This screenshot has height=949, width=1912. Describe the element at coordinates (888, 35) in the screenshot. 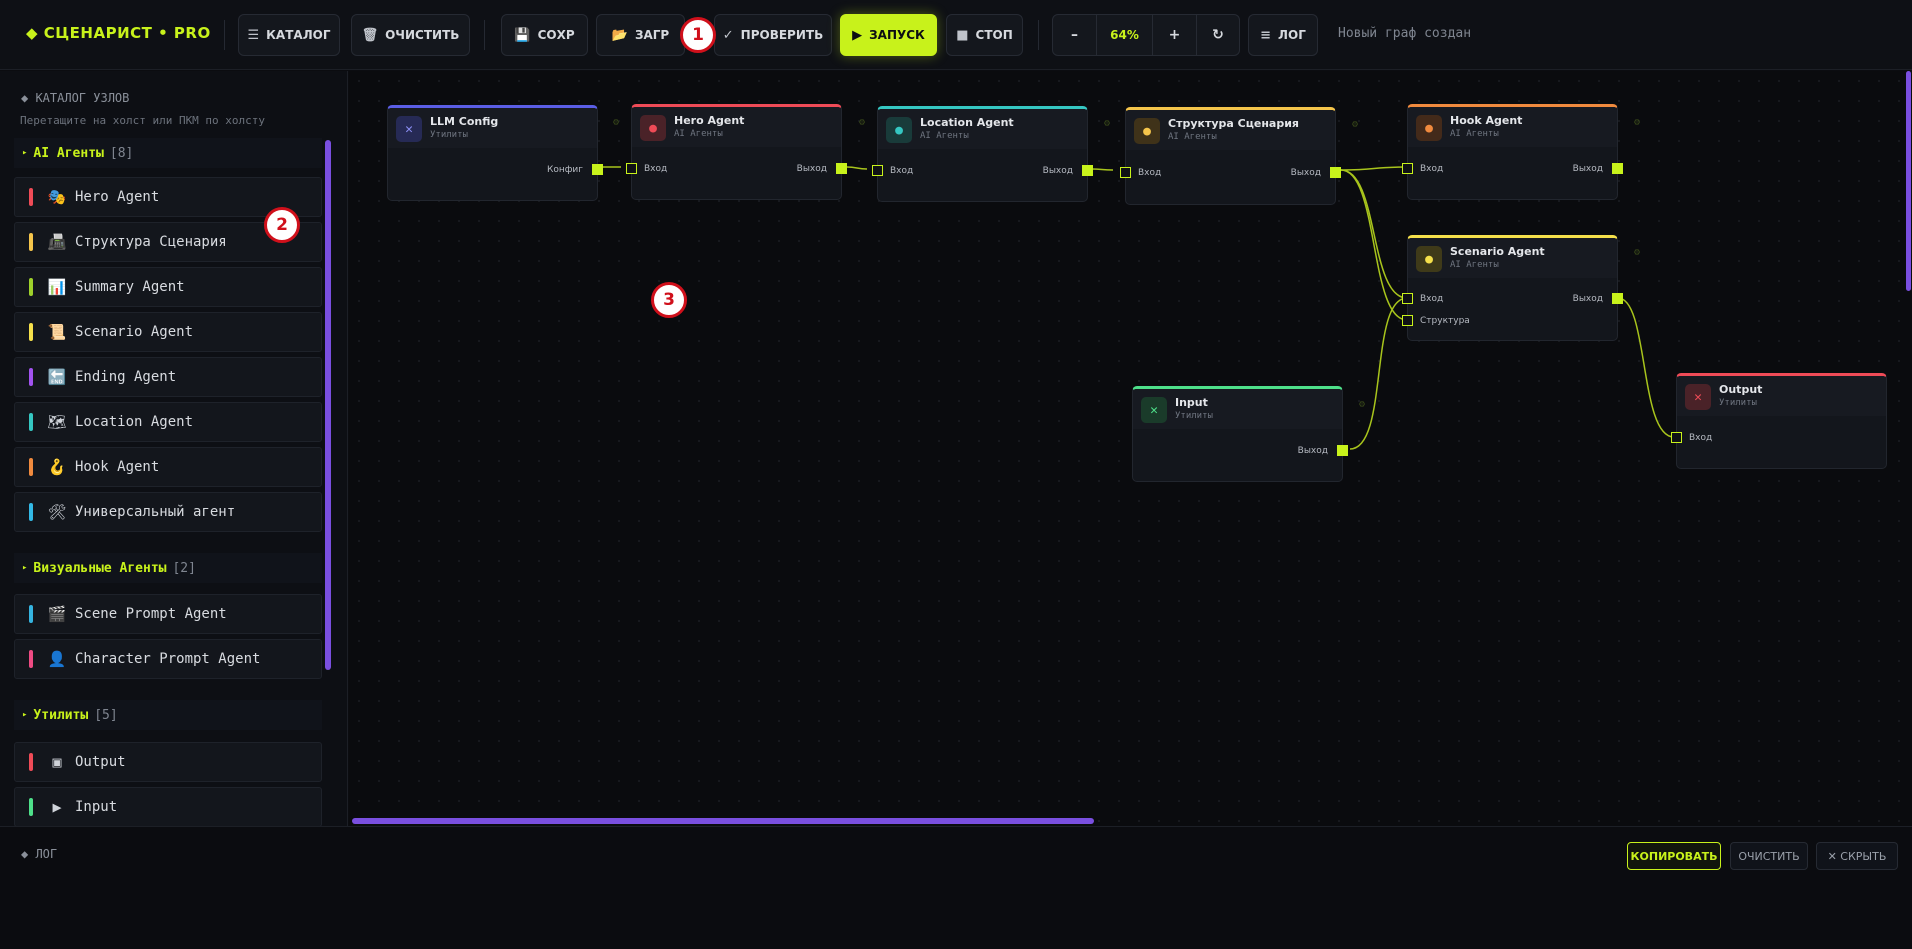

I see `run-button: ▶ ЗАПУСК` at that location.